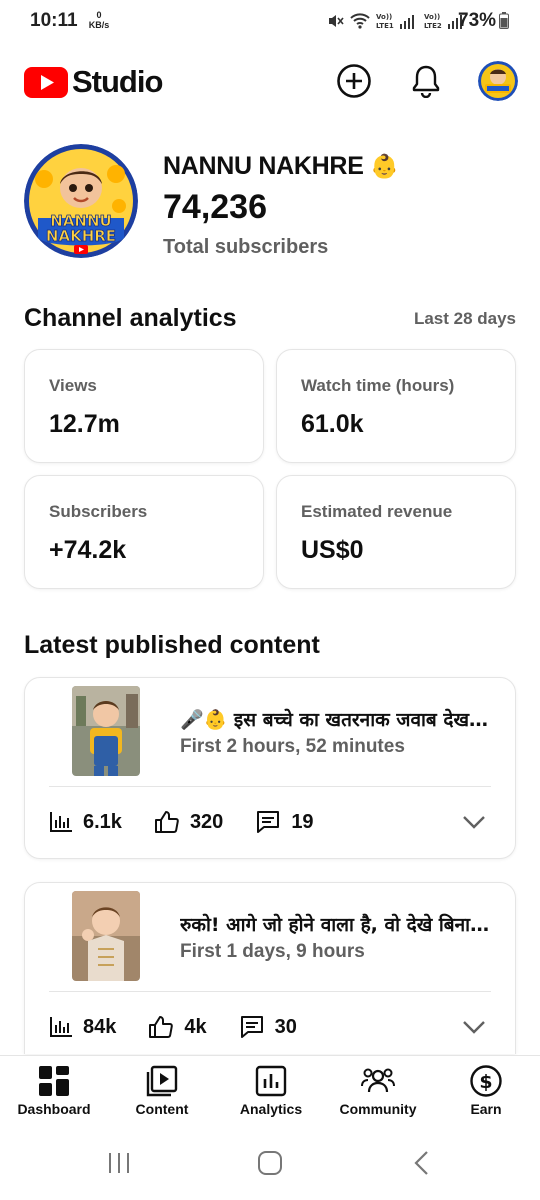 Image resolution: width=540 pixels, height=1200 pixels. I want to click on create-button, so click(354, 81).